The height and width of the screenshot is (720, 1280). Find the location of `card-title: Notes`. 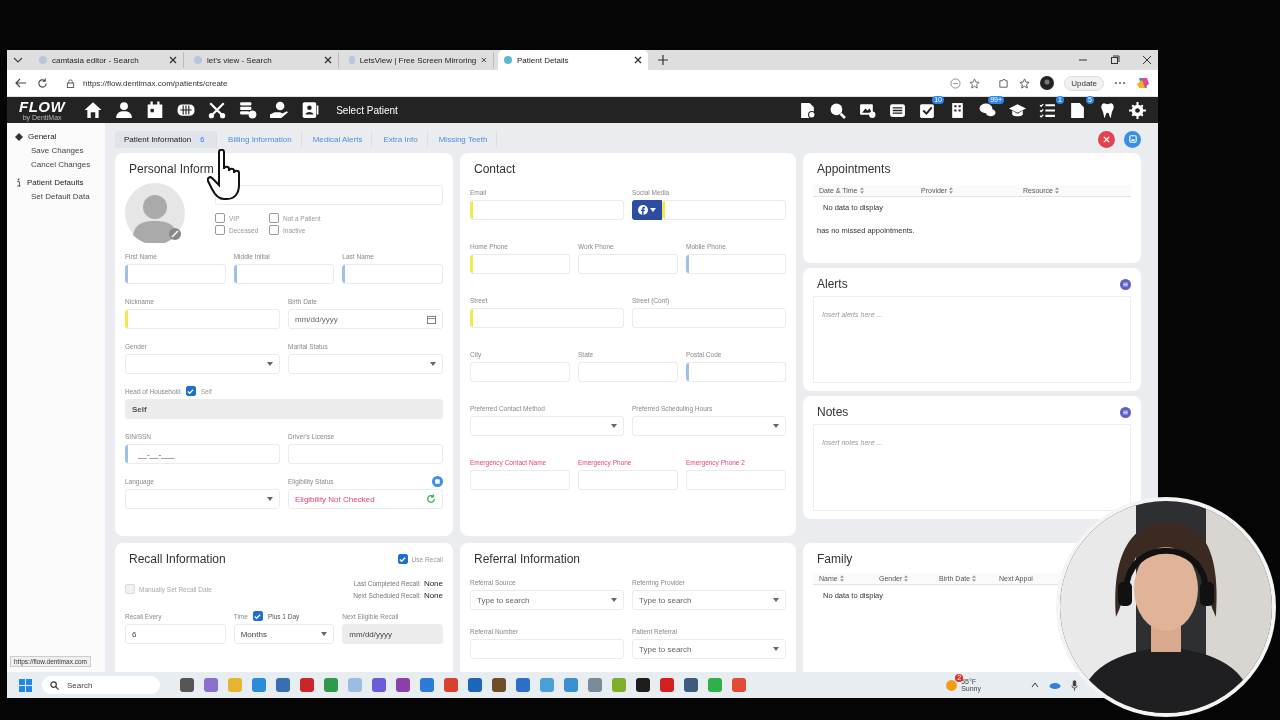

card-title: Notes is located at coordinates (832, 412).